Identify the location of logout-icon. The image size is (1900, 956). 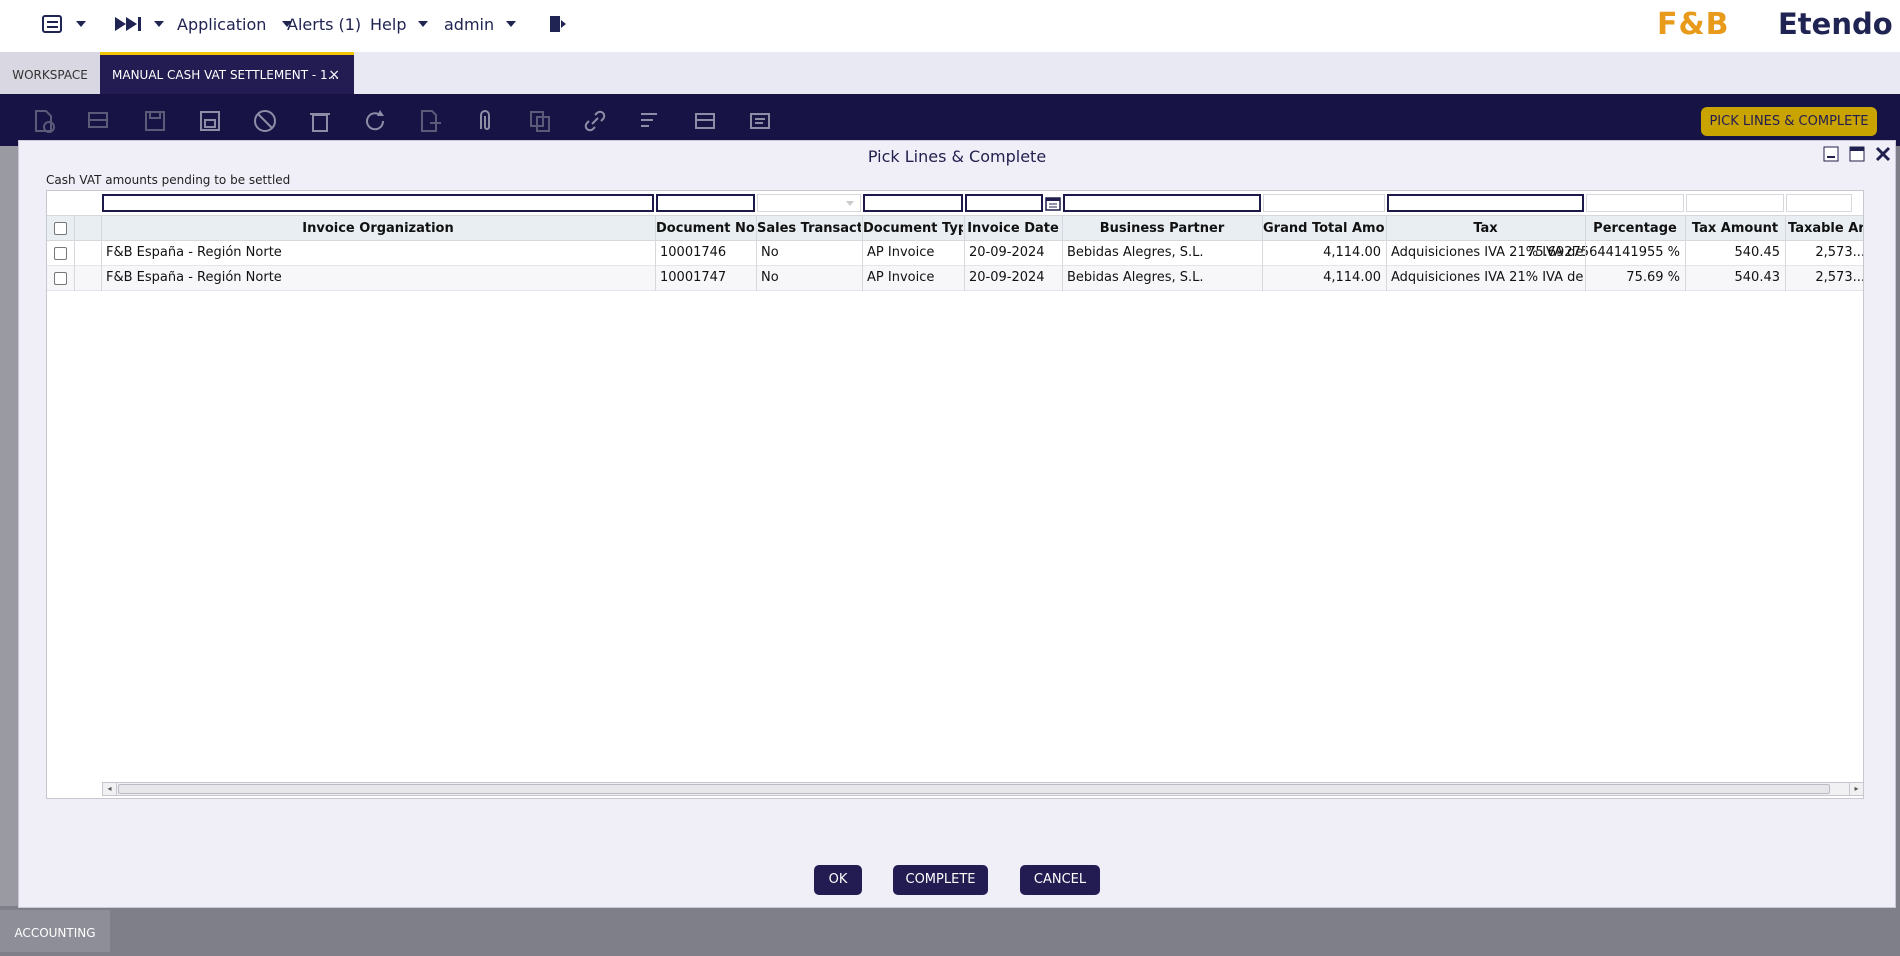
(558, 24).